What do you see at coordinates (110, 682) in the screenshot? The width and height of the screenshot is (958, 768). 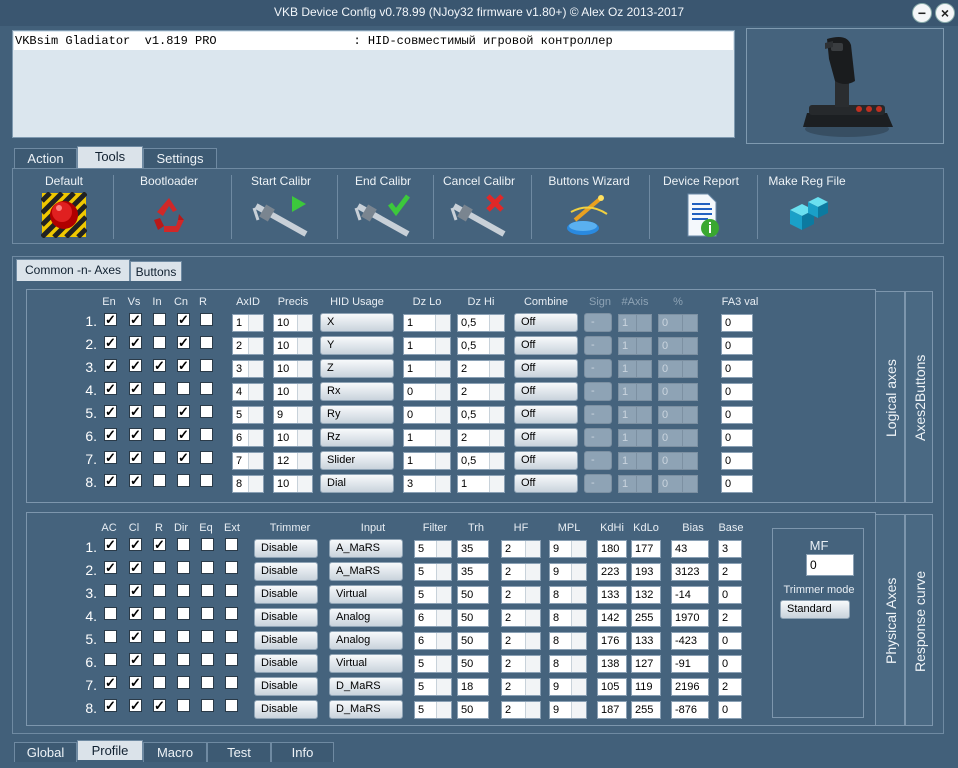 I see `checkbox-ac: ✓` at bounding box center [110, 682].